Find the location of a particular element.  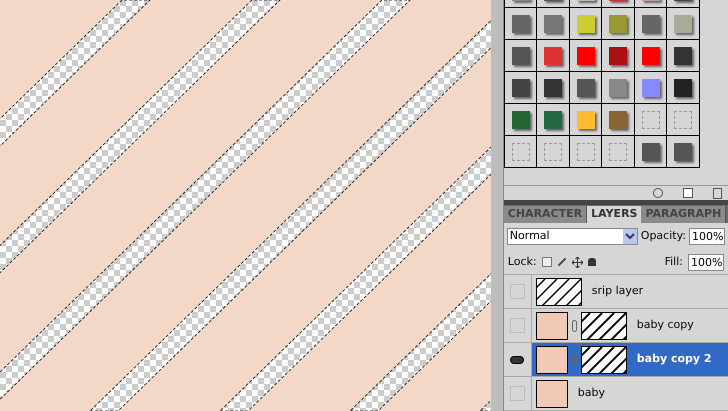

opacity-field: 100% is located at coordinates (707, 236).